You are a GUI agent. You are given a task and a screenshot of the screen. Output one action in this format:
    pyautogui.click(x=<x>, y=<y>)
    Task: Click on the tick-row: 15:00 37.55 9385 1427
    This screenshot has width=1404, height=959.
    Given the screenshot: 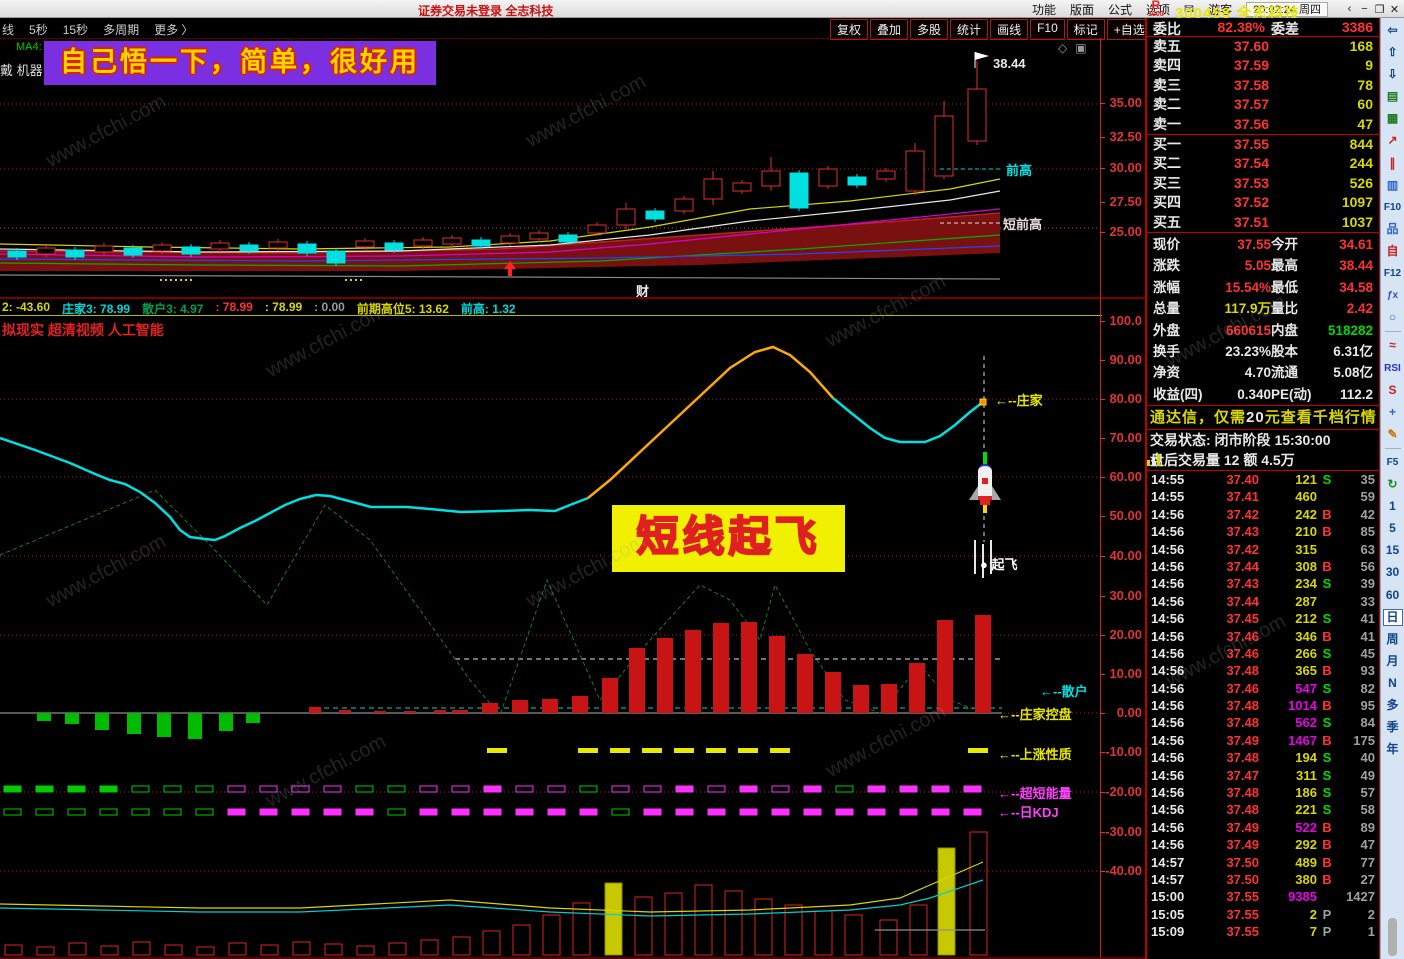 What is the action you would take?
    pyautogui.click(x=1263, y=897)
    